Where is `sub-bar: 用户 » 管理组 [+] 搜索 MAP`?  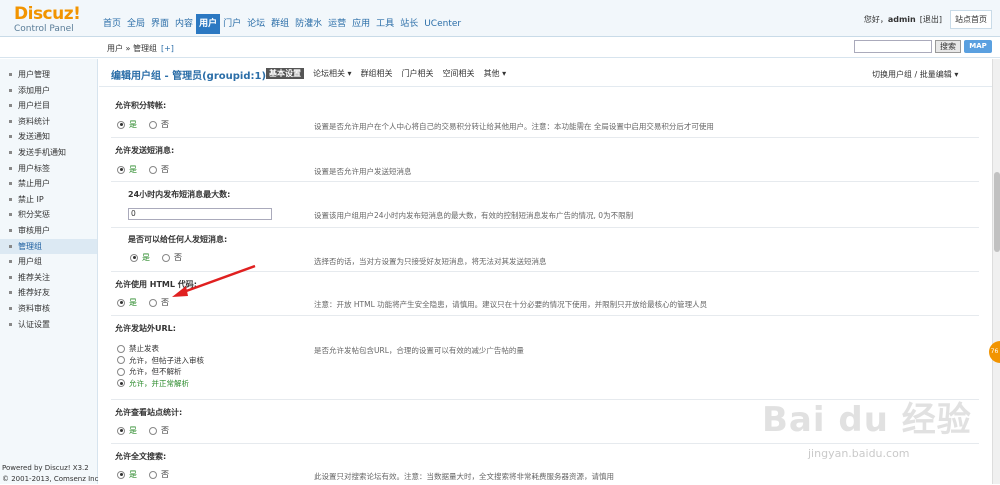 sub-bar: 用户 » 管理组 [+] 搜索 MAP is located at coordinates (500, 47).